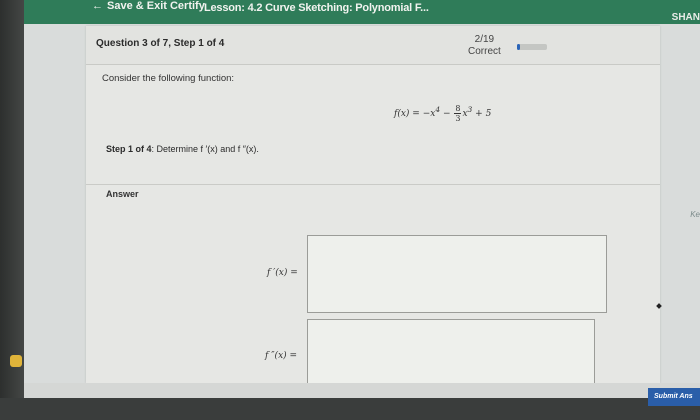 The image size is (700, 420). What do you see at coordinates (160, 43) in the screenshot?
I see `question-number: Question 3 of 7, Step 1 of 4` at bounding box center [160, 43].